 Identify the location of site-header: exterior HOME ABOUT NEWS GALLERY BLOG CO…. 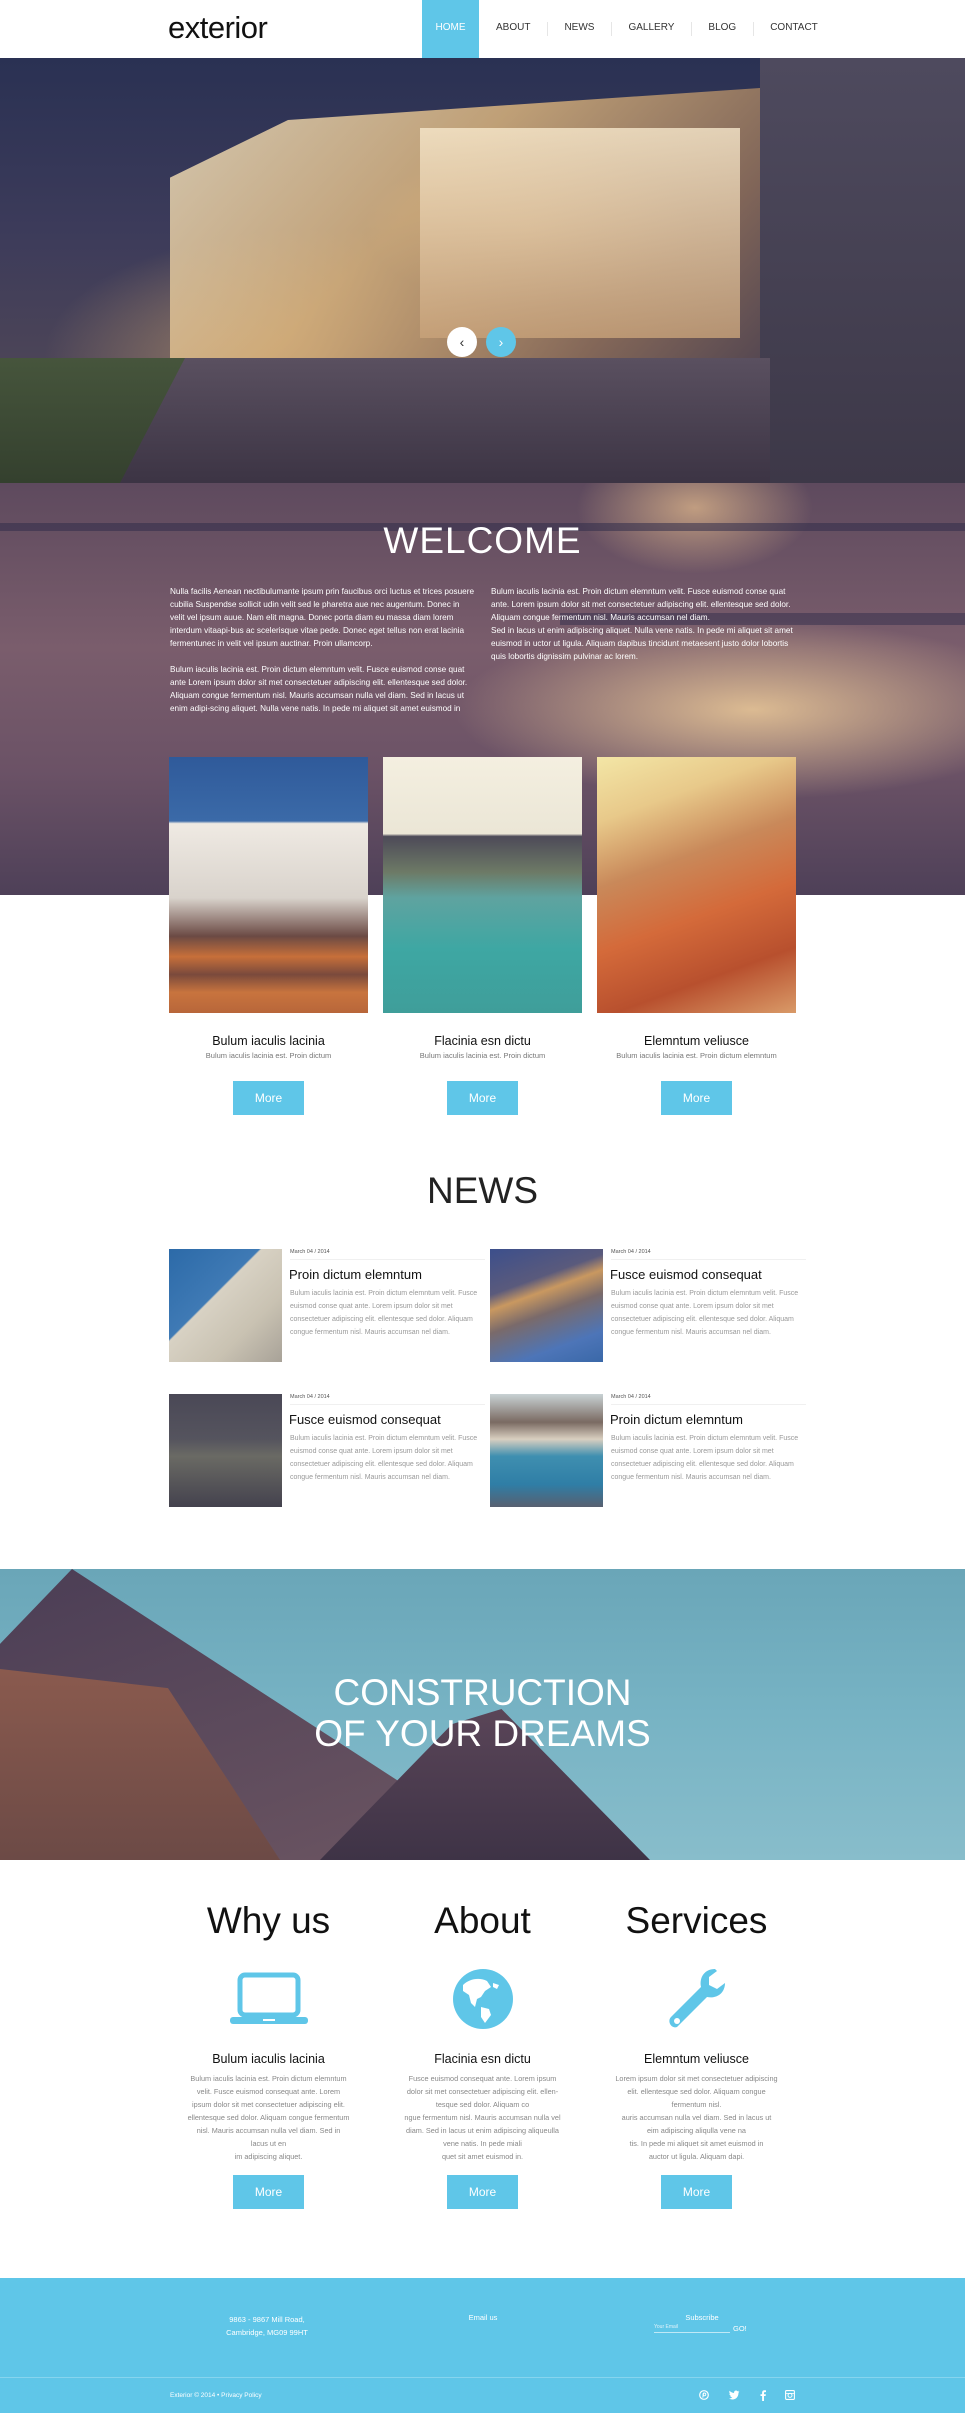
(482, 29).